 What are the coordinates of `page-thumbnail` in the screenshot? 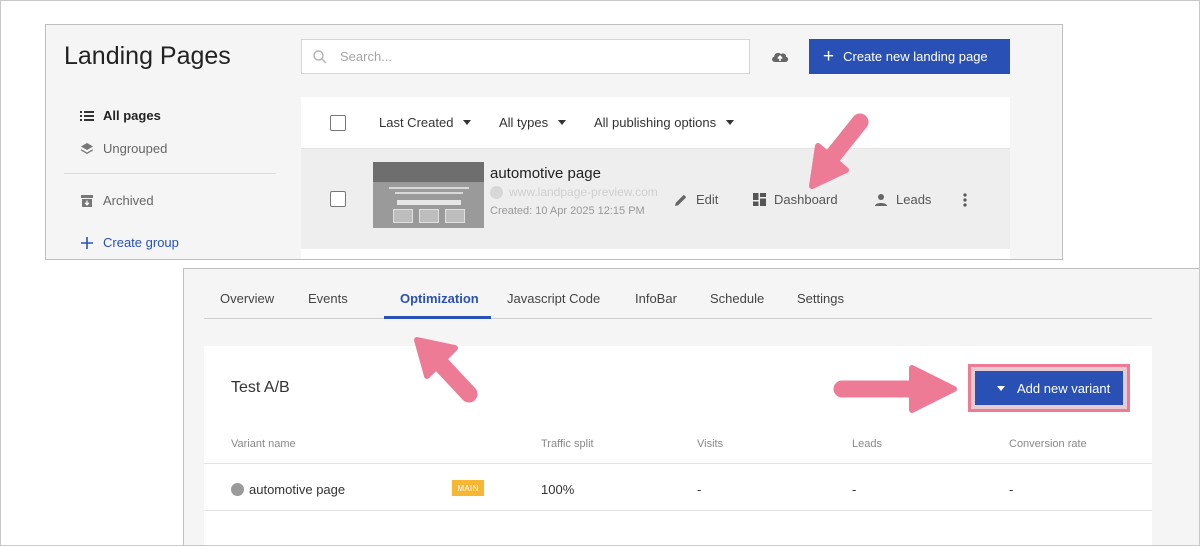 It's located at (428, 195).